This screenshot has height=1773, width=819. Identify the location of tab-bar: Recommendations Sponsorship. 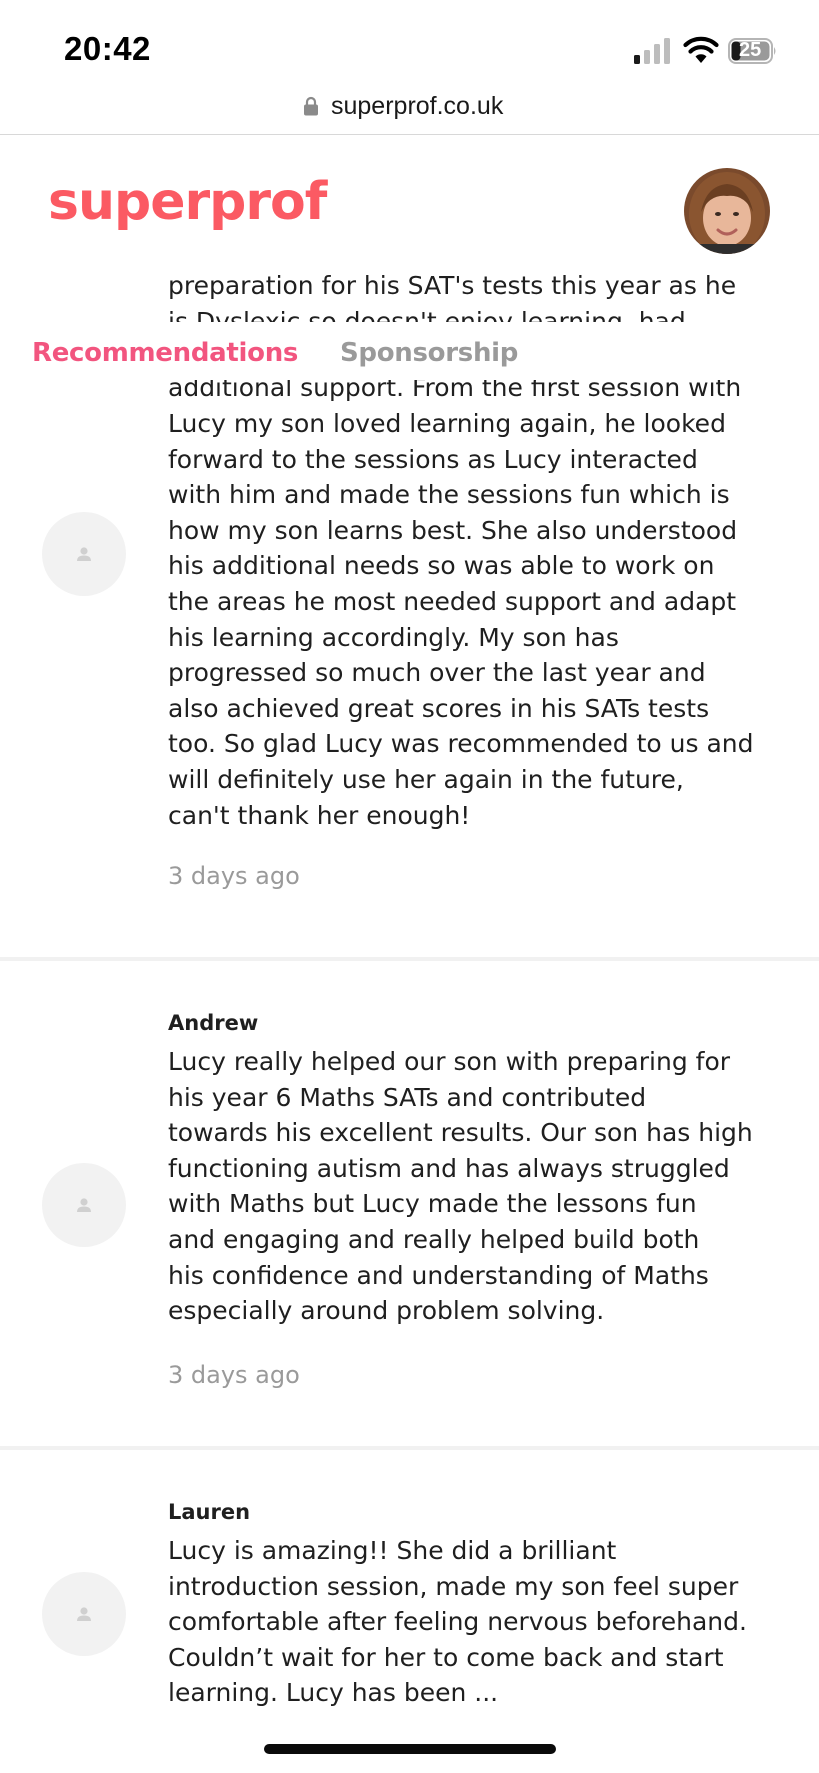
(409, 356).